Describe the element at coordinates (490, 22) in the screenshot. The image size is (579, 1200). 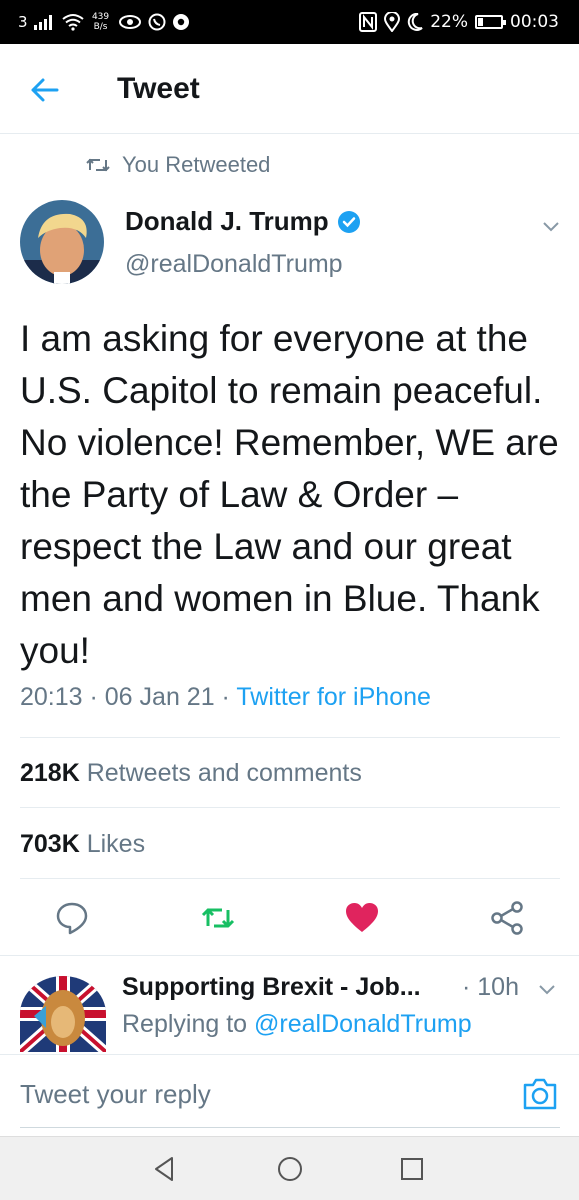
I see `battery-icon` at that location.